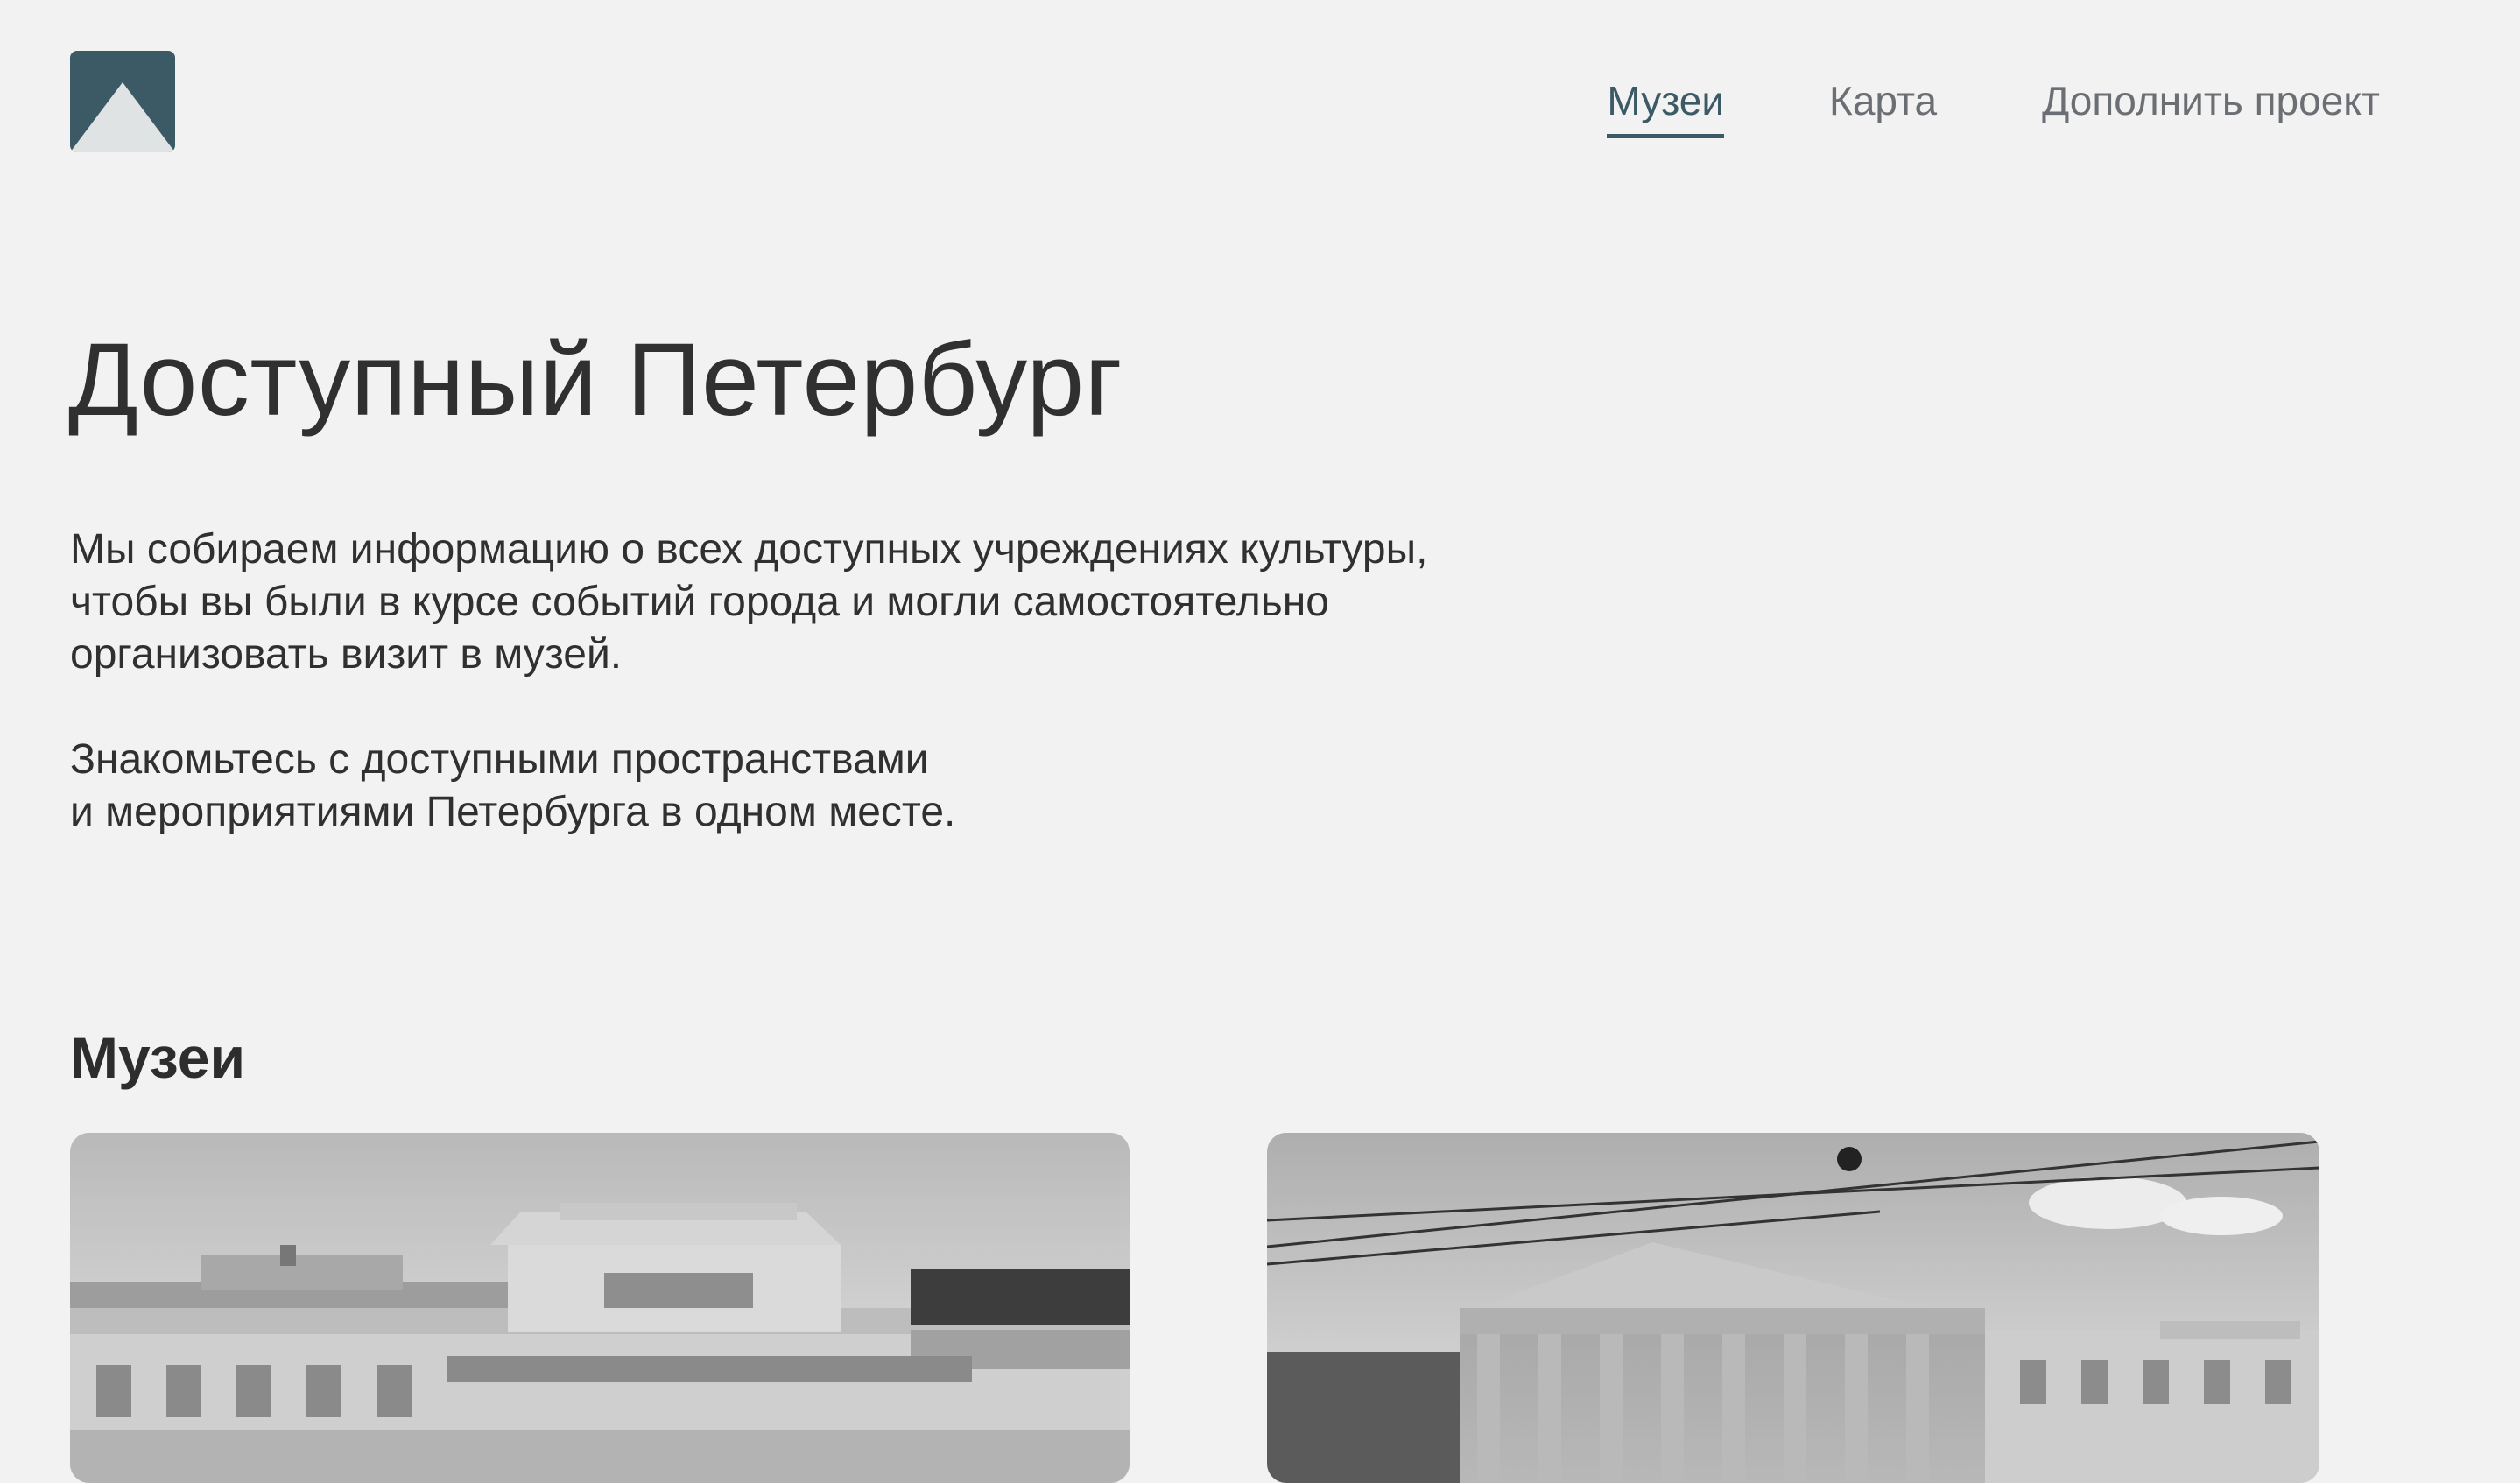 The height and width of the screenshot is (1483, 2520). Describe the element at coordinates (1883, 107) in the screenshot. I see `nav-link-map: Карта` at that location.